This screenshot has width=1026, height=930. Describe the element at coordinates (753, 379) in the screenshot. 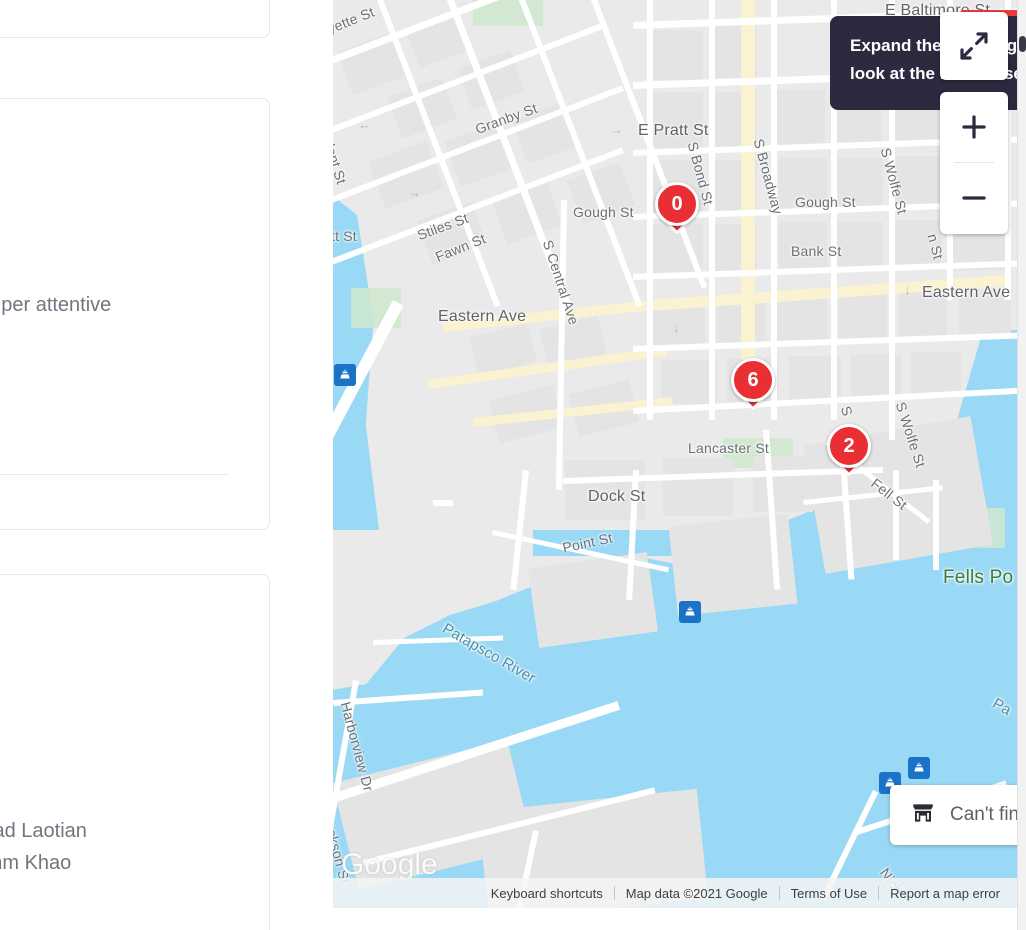

I see `marker-count-label: 6` at that location.